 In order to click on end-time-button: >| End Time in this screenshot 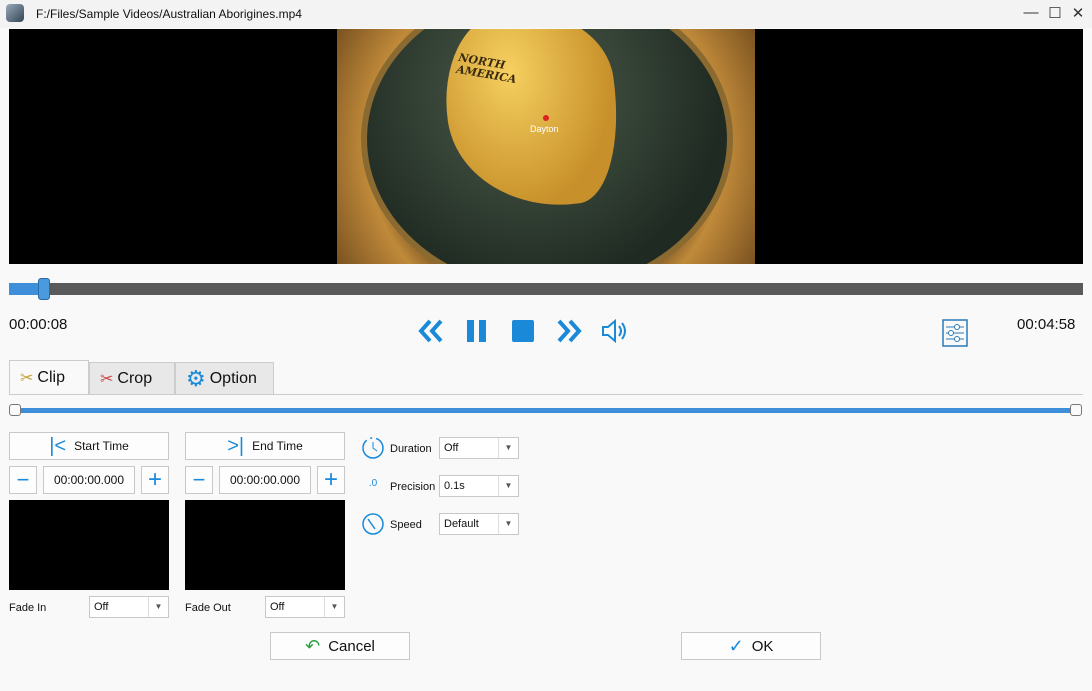, I will do `click(265, 446)`.